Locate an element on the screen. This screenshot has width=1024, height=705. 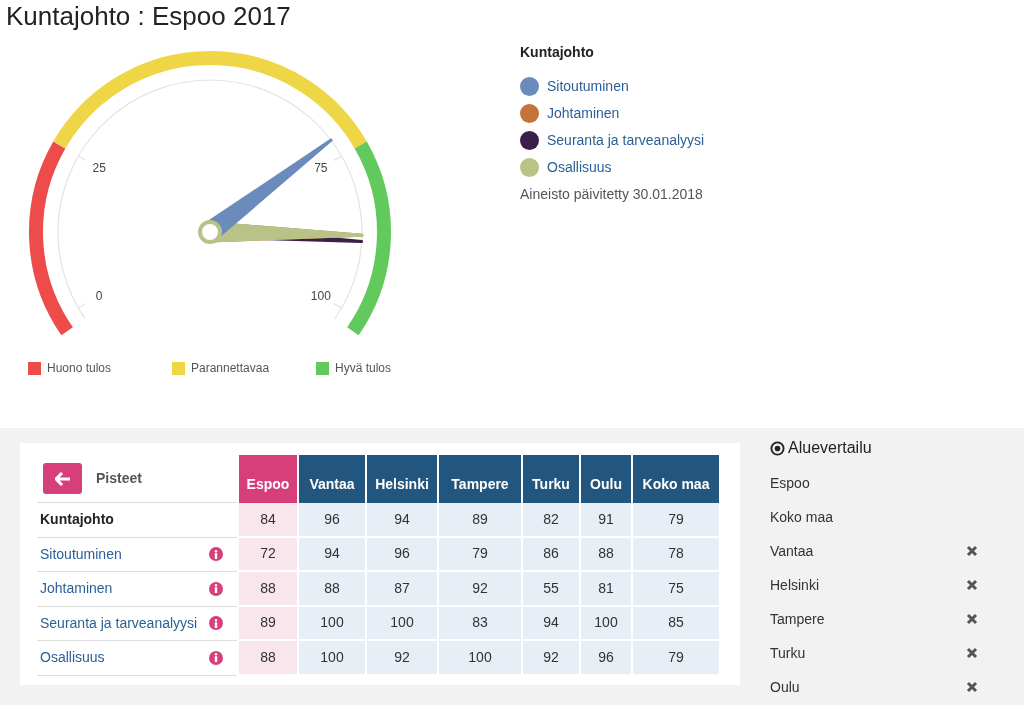
table-cell: 81 is located at coordinates (606, 589).